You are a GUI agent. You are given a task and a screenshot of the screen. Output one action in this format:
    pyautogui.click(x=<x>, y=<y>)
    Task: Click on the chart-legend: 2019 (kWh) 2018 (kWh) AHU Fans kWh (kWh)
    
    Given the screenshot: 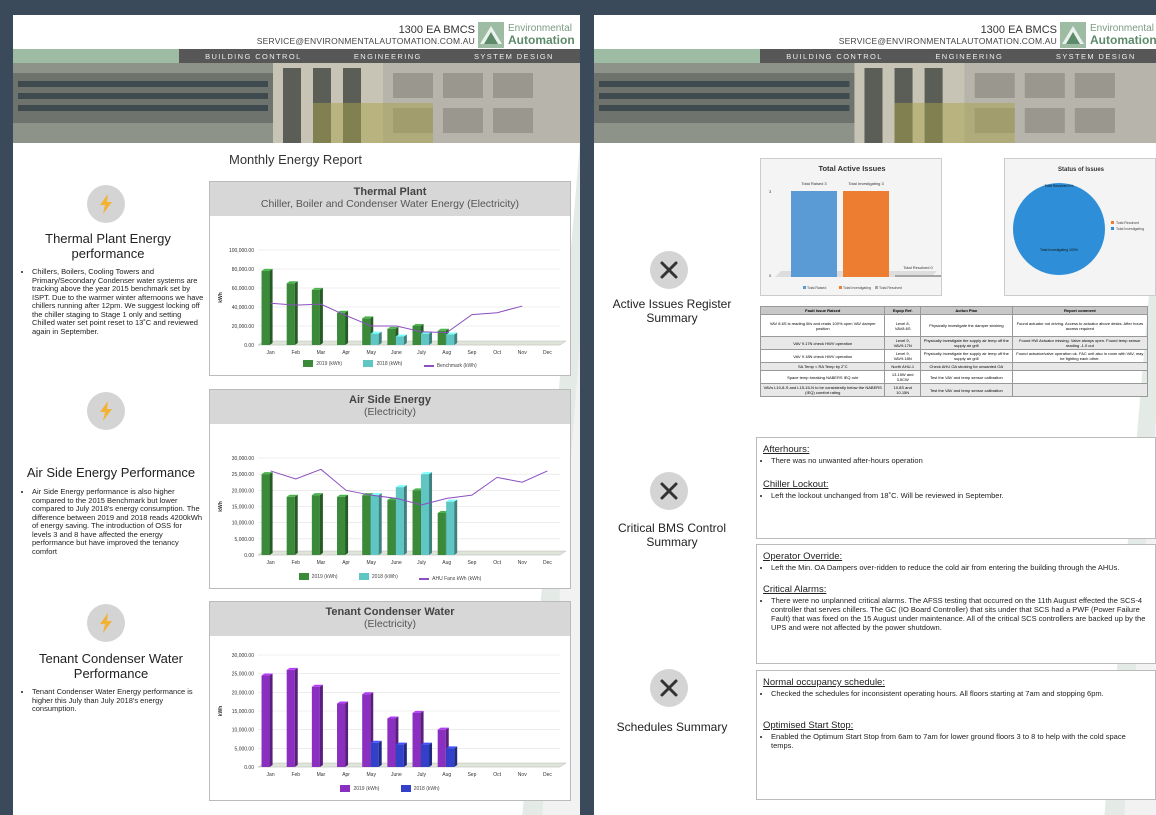 What is the action you would take?
    pyautogui.click(x=390, y=577)
    